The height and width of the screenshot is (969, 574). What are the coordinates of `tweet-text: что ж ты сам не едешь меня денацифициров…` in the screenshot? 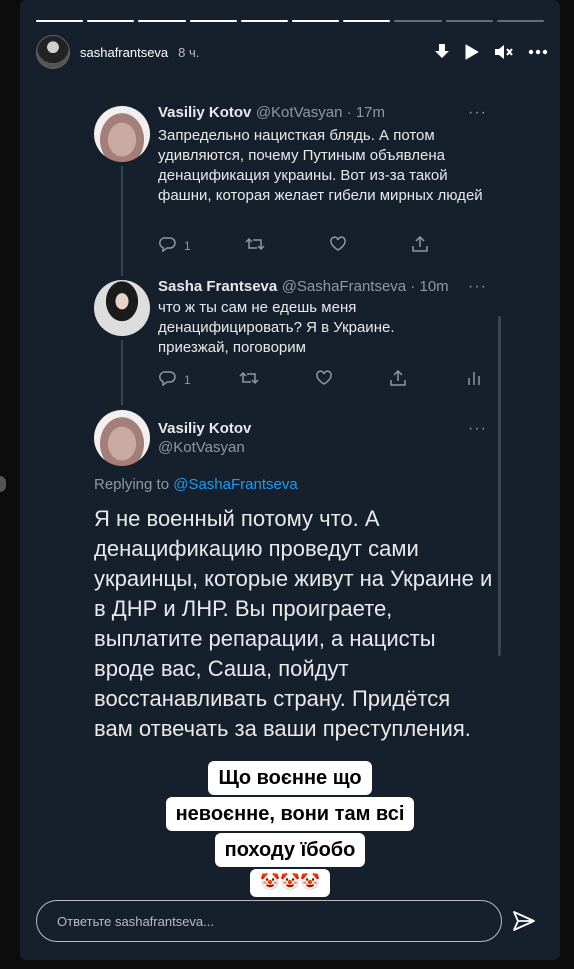 It's located at (276, 327).